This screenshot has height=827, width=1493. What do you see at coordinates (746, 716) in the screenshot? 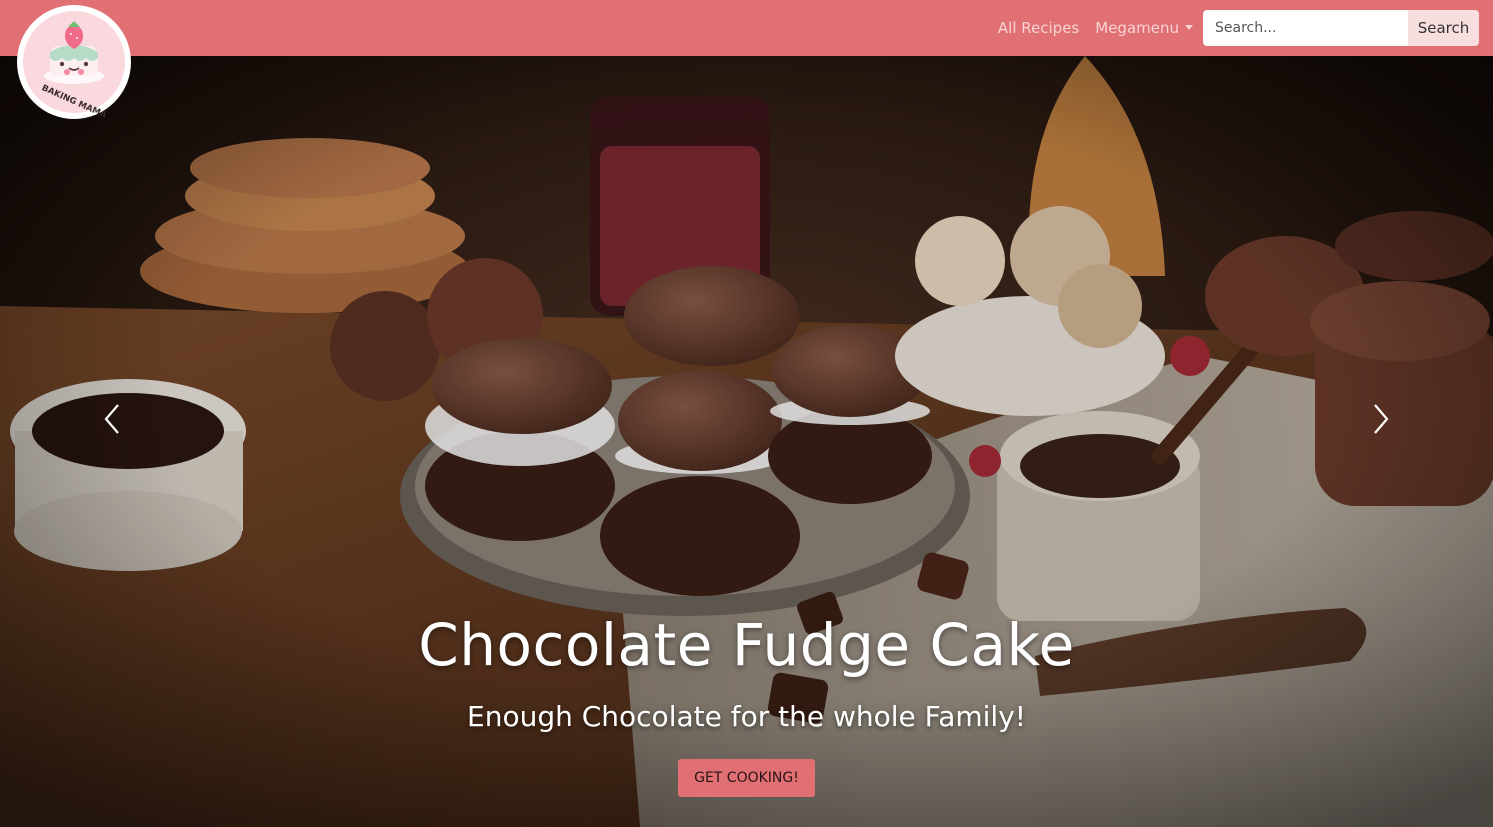
I see `hero-subtitle: Enough Chocolate for the whole Family!` at bounding box center [746, 716].